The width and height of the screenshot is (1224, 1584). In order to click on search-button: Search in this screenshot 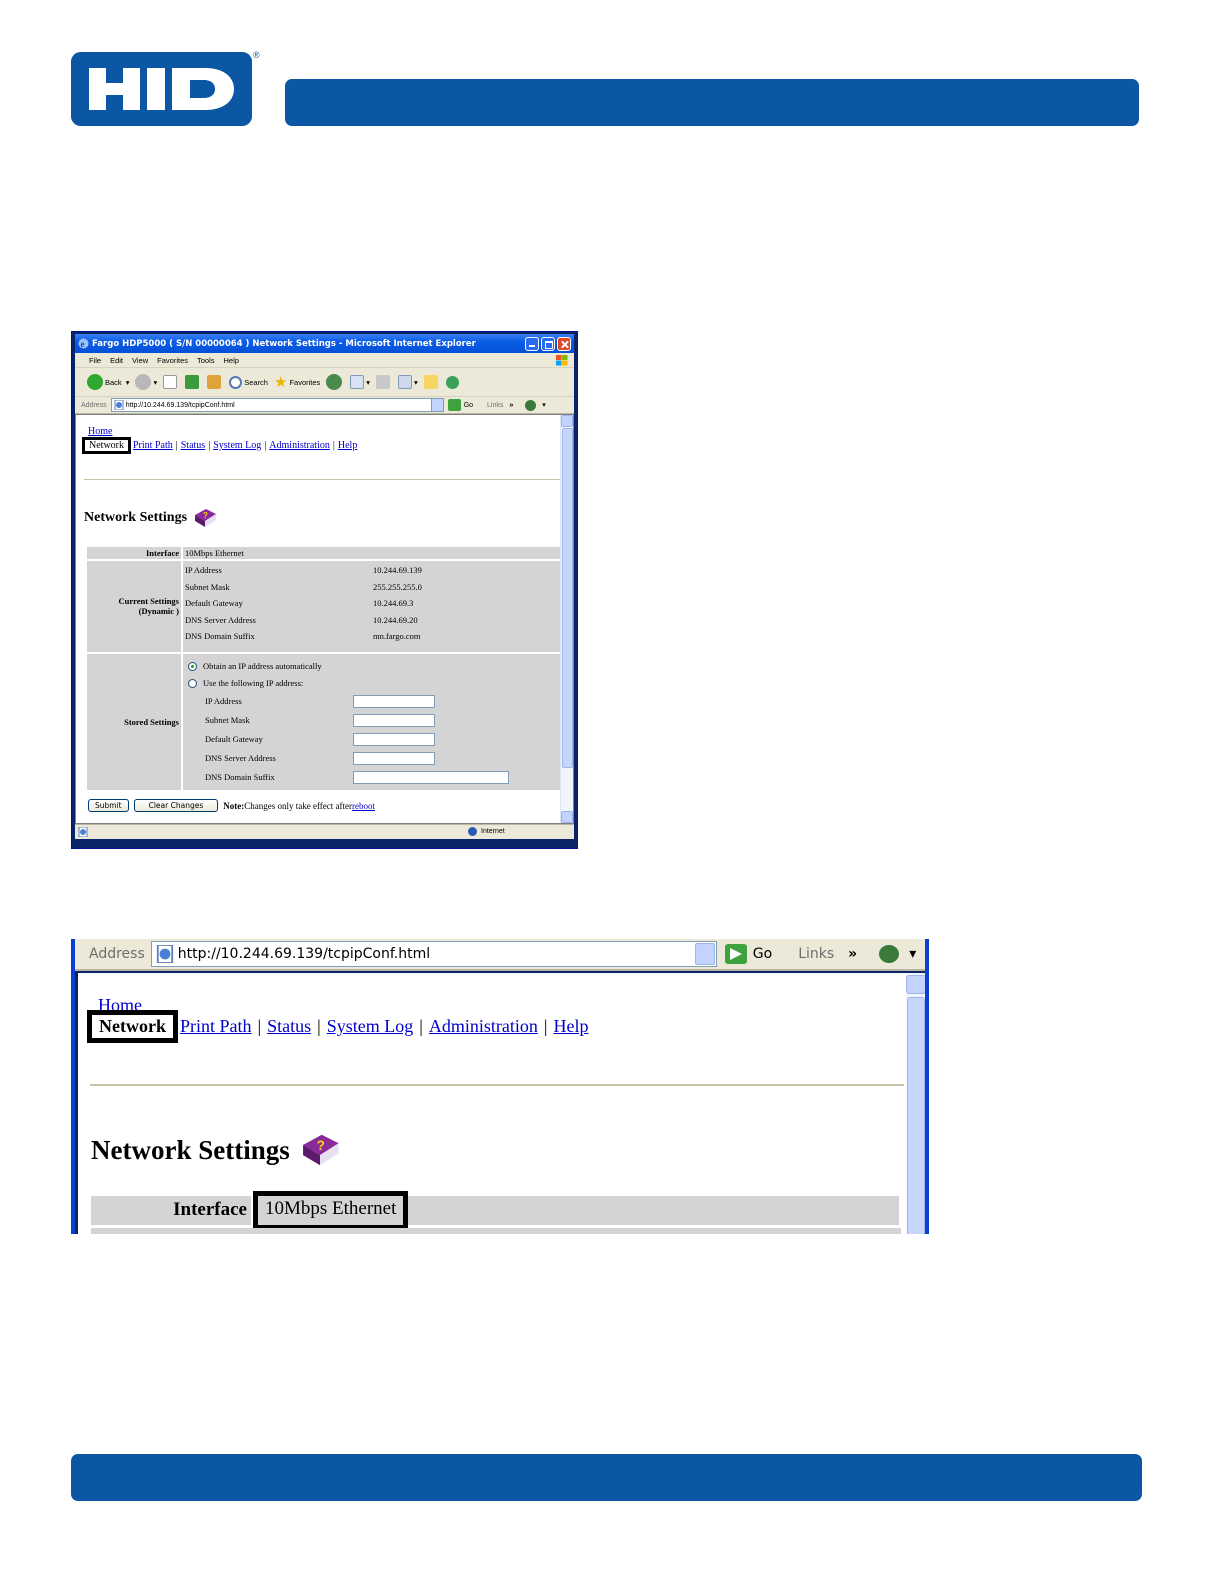, I will do `click(248, 382)`.